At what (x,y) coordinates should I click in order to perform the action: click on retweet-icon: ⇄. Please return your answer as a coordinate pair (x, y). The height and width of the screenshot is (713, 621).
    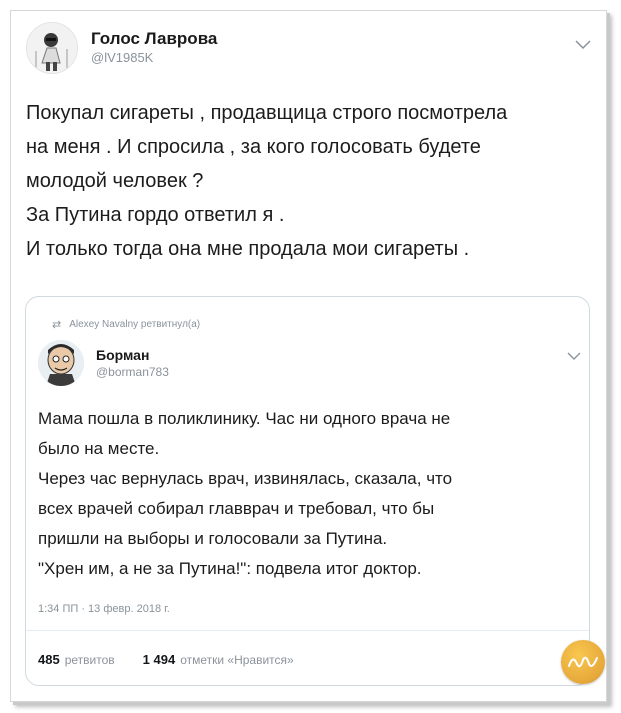
    Looking at the image, I should click on (57, 325).